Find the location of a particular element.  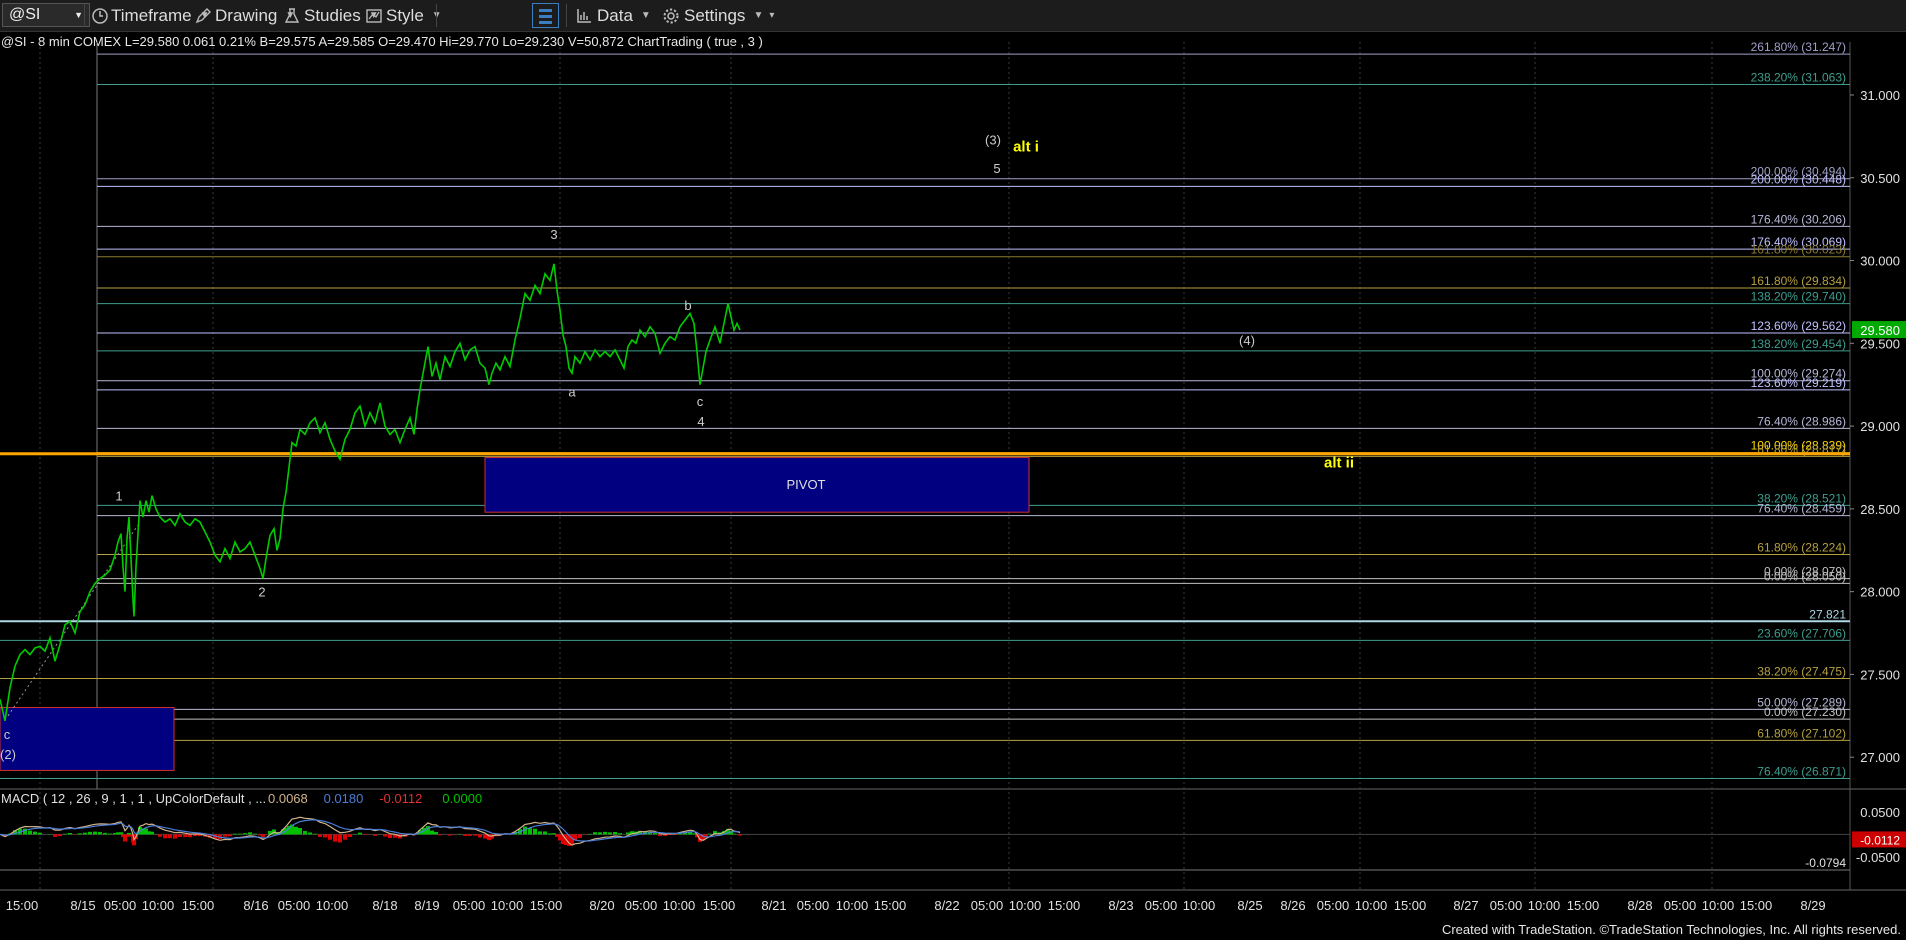

fib-label: 61.80% (27.102) is located at coordinates (1801, 733).